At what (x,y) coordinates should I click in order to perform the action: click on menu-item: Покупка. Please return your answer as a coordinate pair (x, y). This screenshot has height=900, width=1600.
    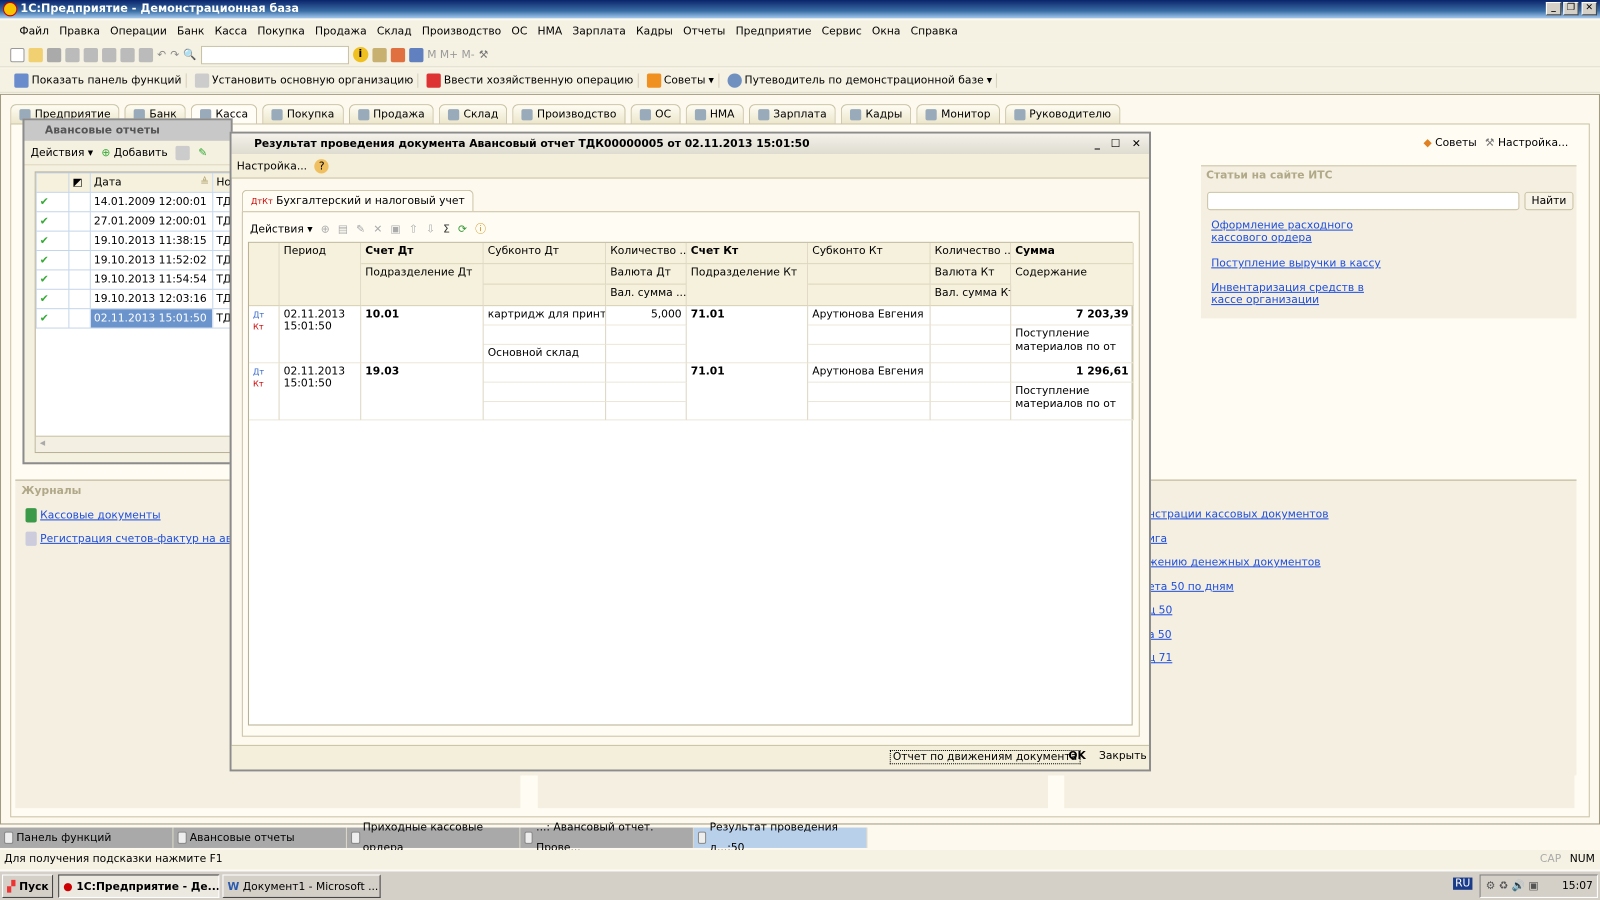
    Looking at the image, I should click on (281, 31).